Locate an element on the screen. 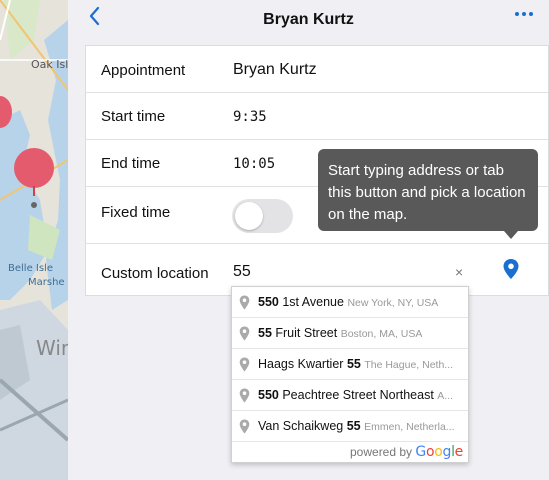 This screenshot has height=480, width=549. map-label-win: Win is located at coordinates (52, 348).